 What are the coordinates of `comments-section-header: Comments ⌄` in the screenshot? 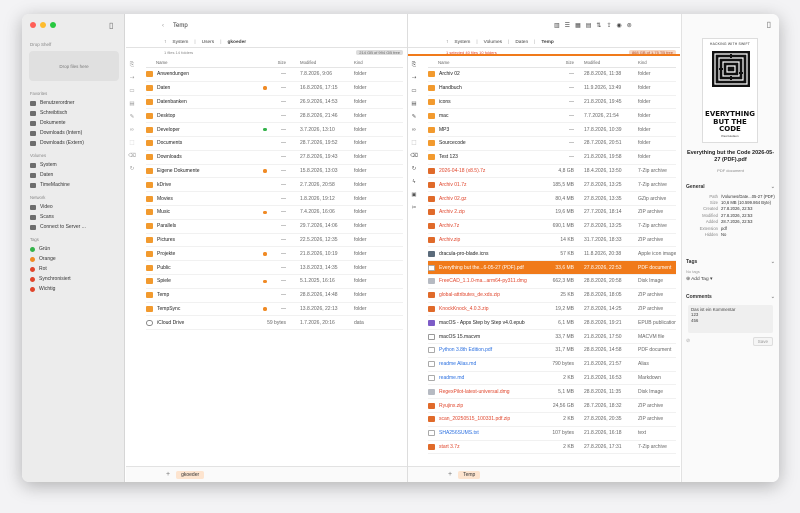 It's located at (730, 297).